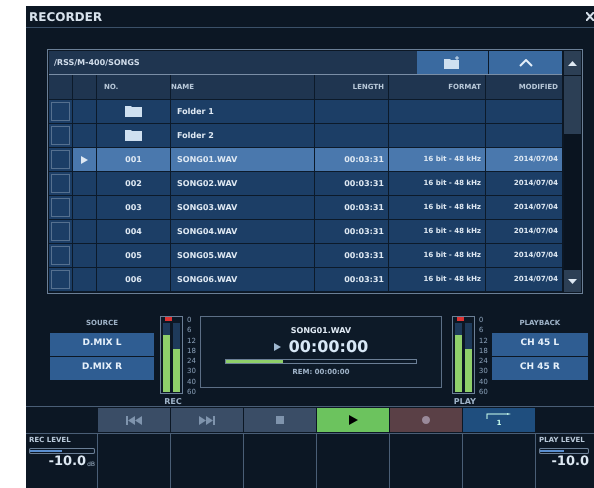  What do you see at coordinates (97, 62) in the screenshot?
I see `folder-path: /RSS/M-400/SONGS` at bounding box center [97, 62].